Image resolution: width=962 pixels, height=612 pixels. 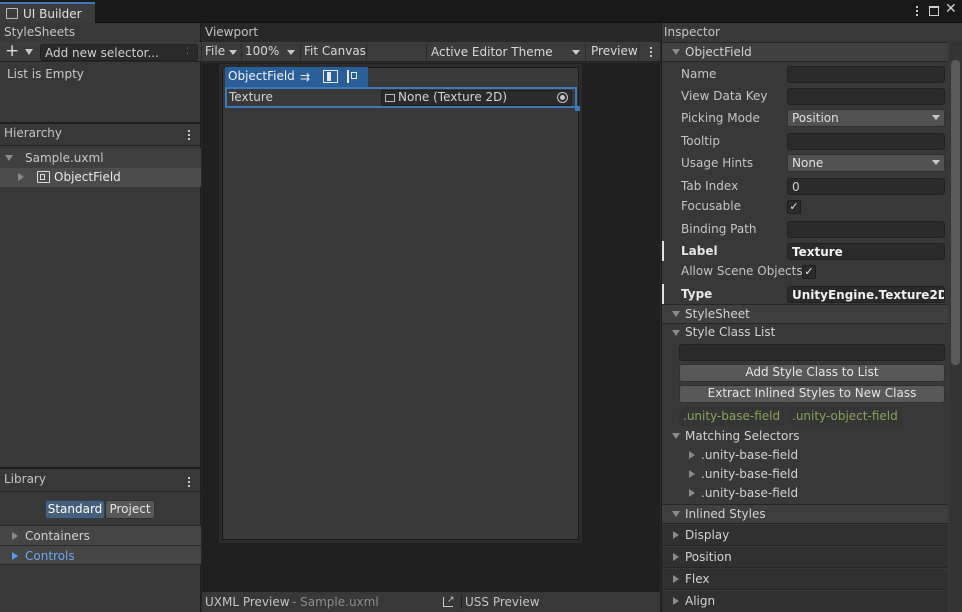 I want to click on binding-field, so click(x=866, y=229).